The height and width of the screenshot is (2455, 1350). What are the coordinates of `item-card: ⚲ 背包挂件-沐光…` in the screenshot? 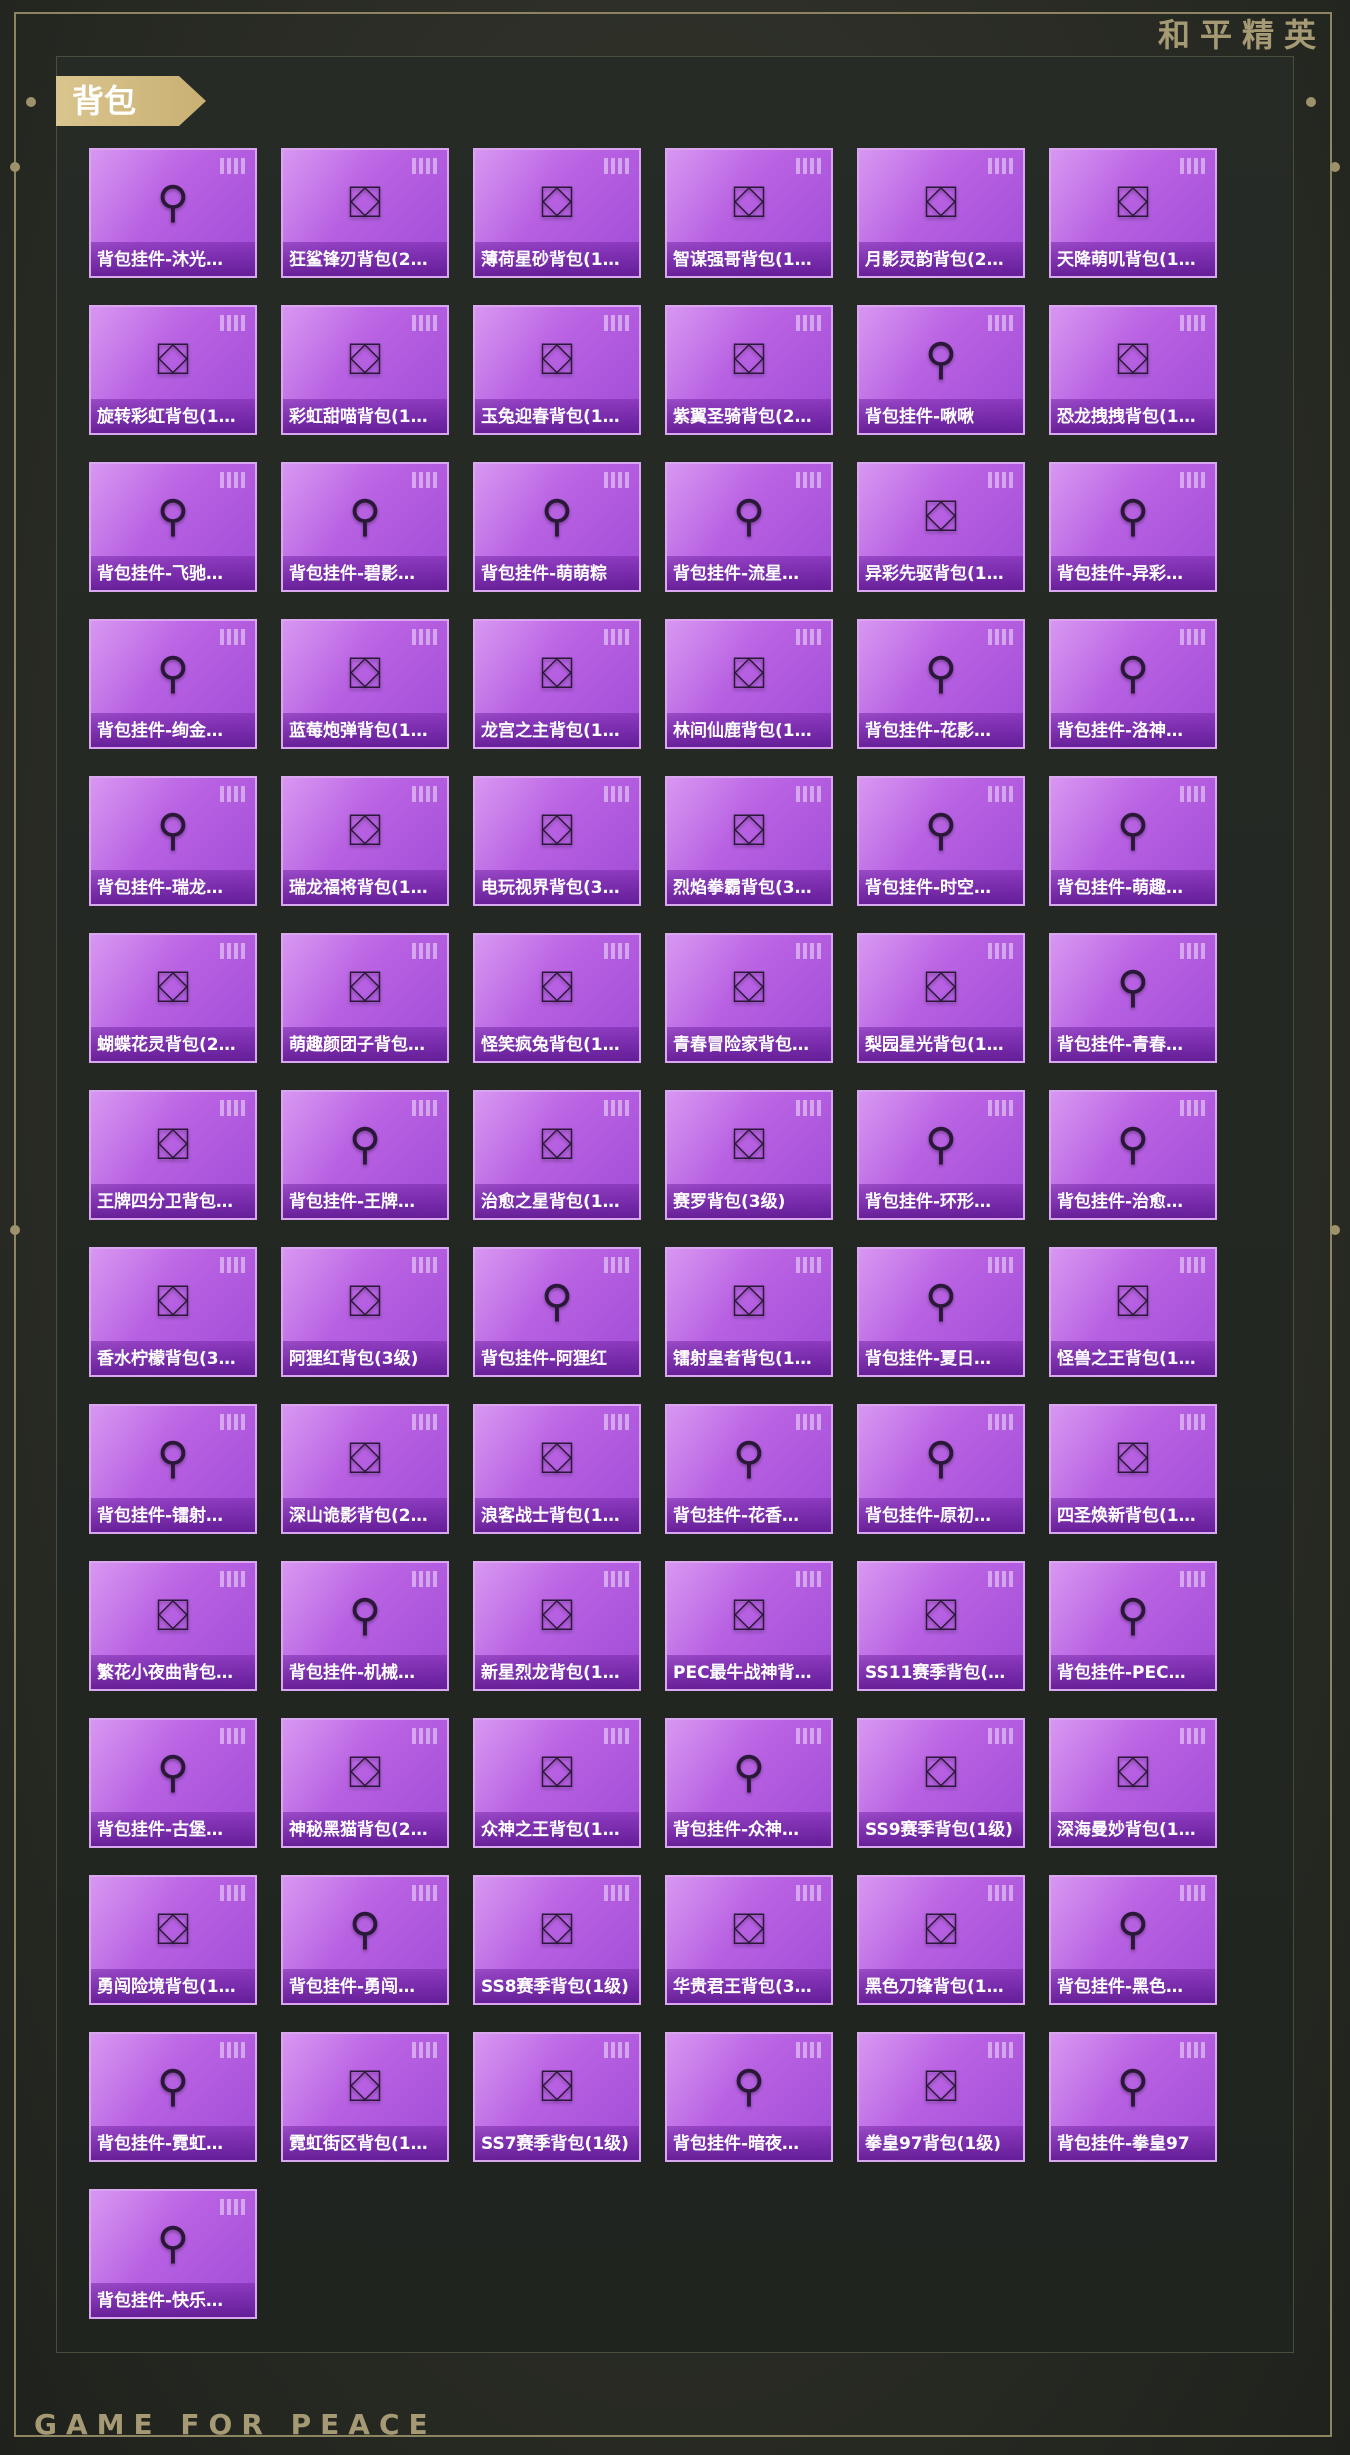 It's located at (173, 213).